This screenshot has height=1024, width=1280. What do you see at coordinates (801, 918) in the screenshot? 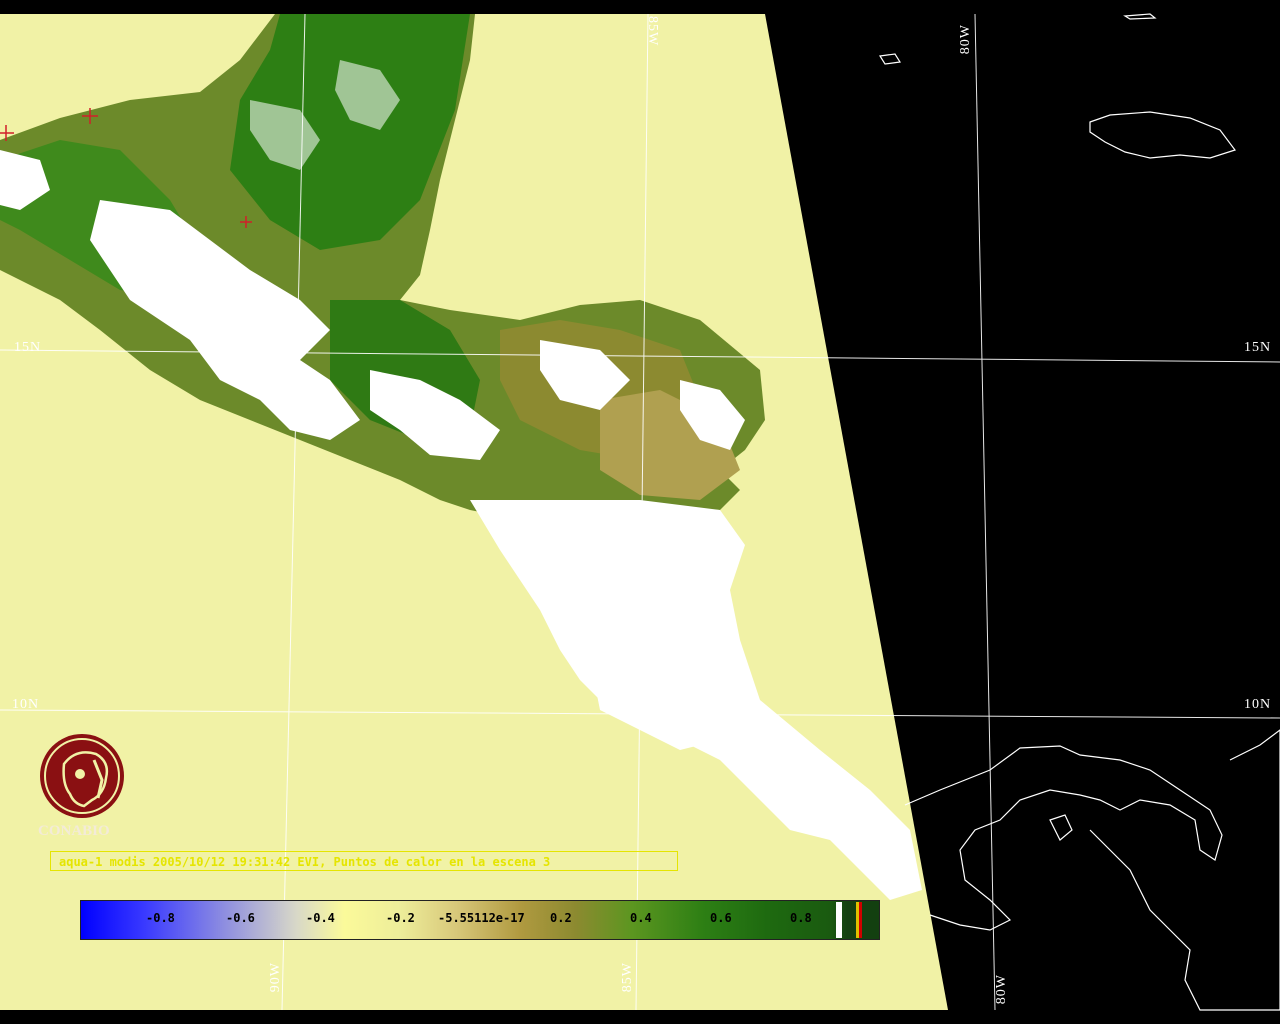
I see `colorbar-tick: 0.8` at bounding box center [801, 918].